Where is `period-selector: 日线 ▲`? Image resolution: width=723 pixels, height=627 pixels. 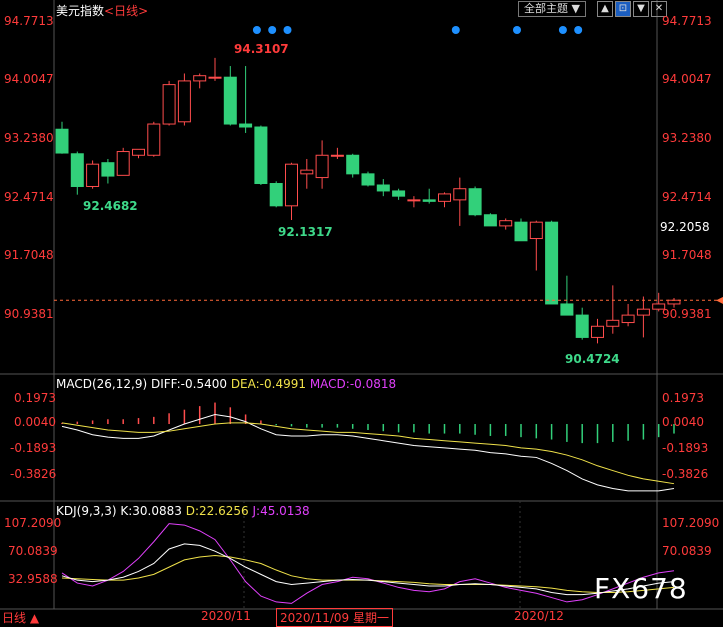
period-selector: 日线 ▲ is located at coordinates (20, 617).